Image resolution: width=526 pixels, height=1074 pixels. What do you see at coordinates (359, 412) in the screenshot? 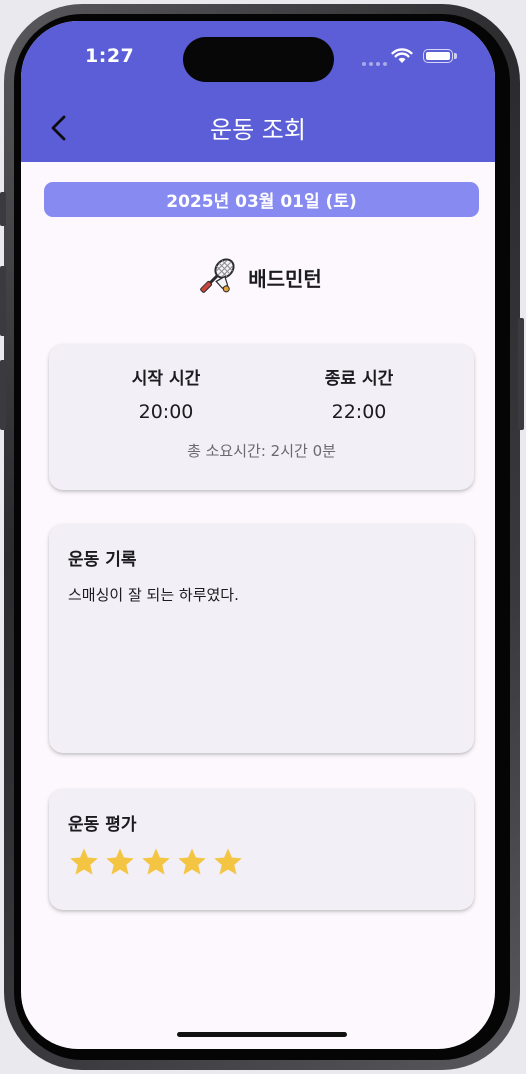
I see `end-time-value: 22:00` at bounding box center [359, 412].